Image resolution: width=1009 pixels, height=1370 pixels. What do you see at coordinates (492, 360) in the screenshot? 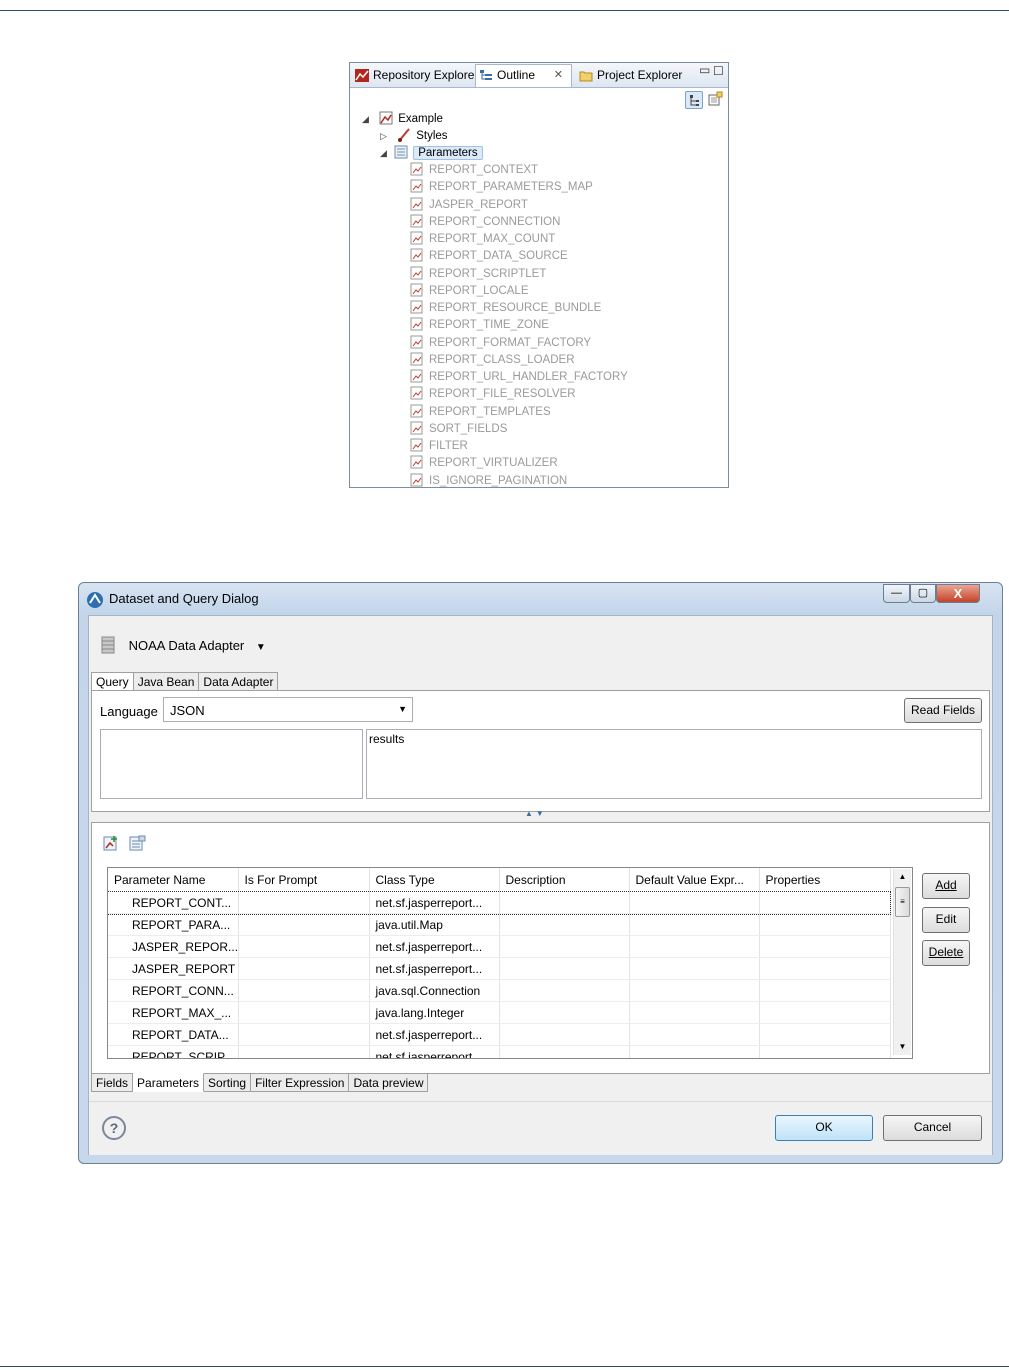
I see `tree-node-parameter: REPORT_CLASS_LOADER` at bounding box center [492, 360].